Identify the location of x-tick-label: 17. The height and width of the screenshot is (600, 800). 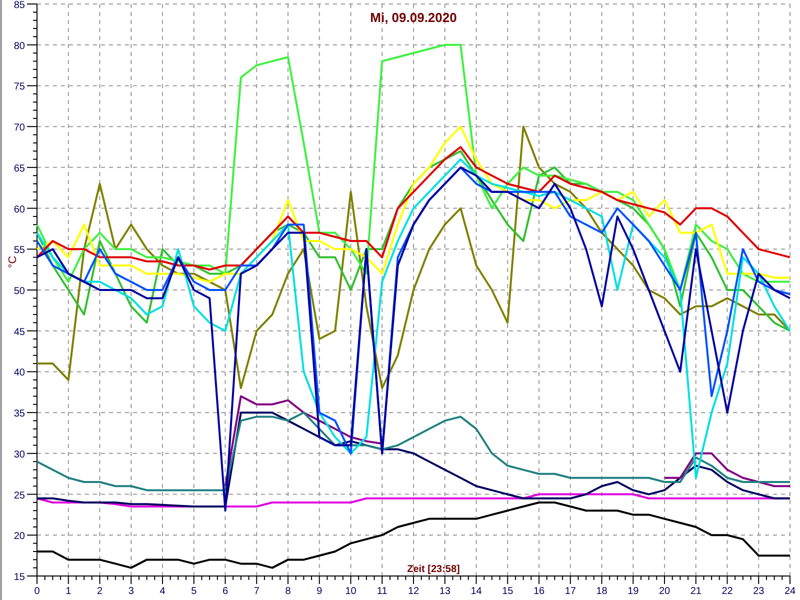
(570, 591).